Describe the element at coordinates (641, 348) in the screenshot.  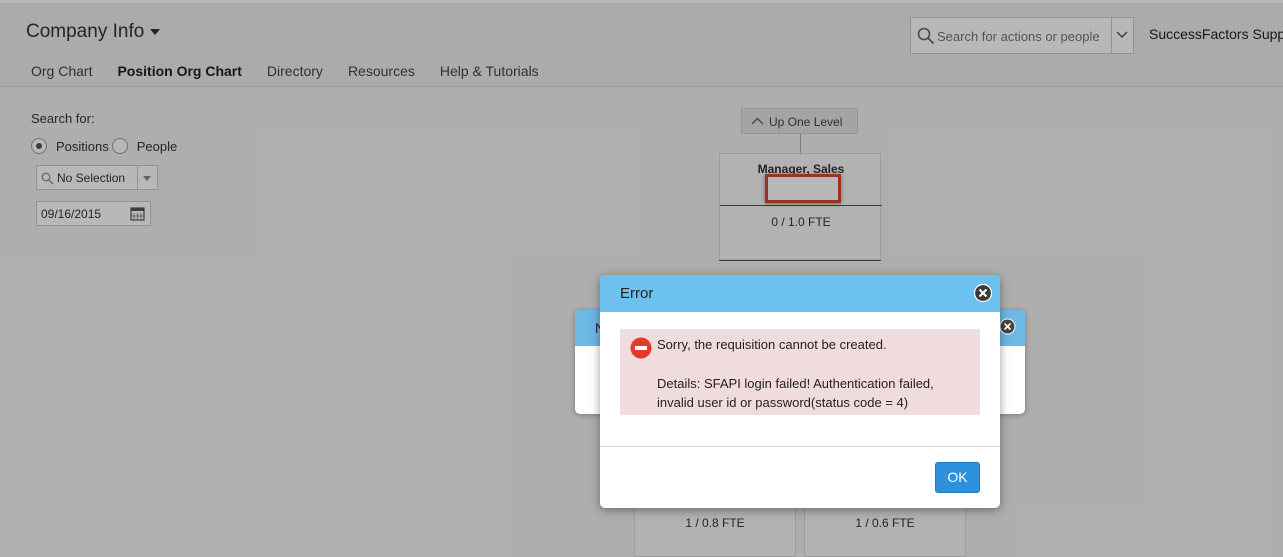
I see `error-stop-icon` at that location.